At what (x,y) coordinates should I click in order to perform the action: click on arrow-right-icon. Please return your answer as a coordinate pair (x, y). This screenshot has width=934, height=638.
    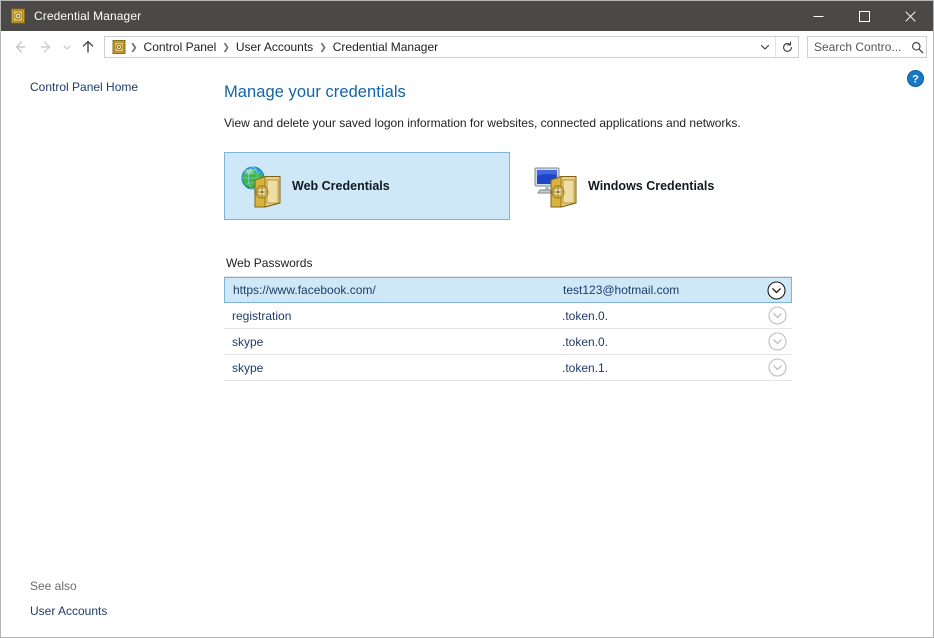
    Looking at the image, I should click on (45, 47).